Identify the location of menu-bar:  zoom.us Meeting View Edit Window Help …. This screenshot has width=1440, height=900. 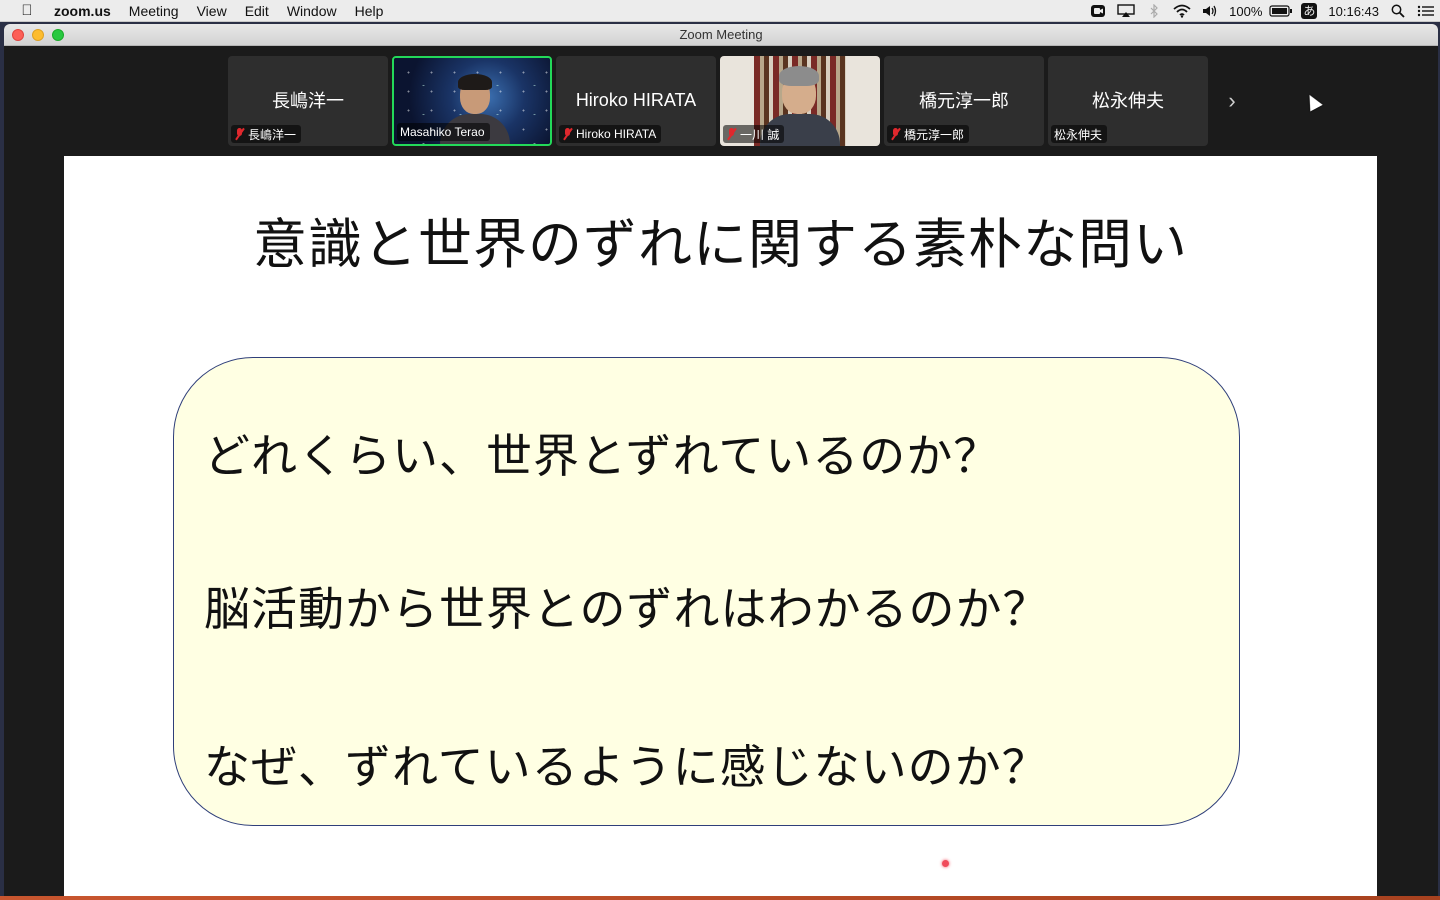
(720, 11).